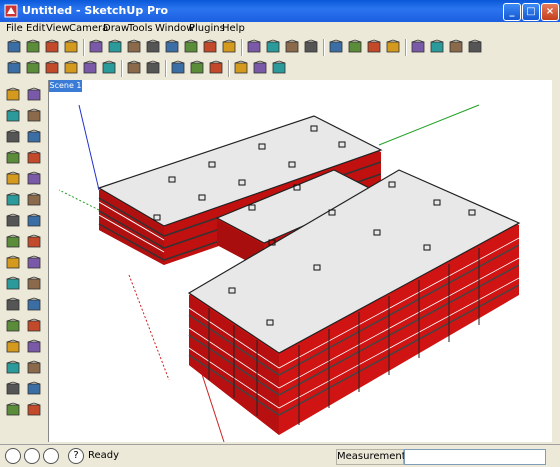 Image resolution: width=560 pixels, height=467 pixels. Describe the element at coordinates (34, 305) in the screenshot. I see `3dtext-icon` at that location.